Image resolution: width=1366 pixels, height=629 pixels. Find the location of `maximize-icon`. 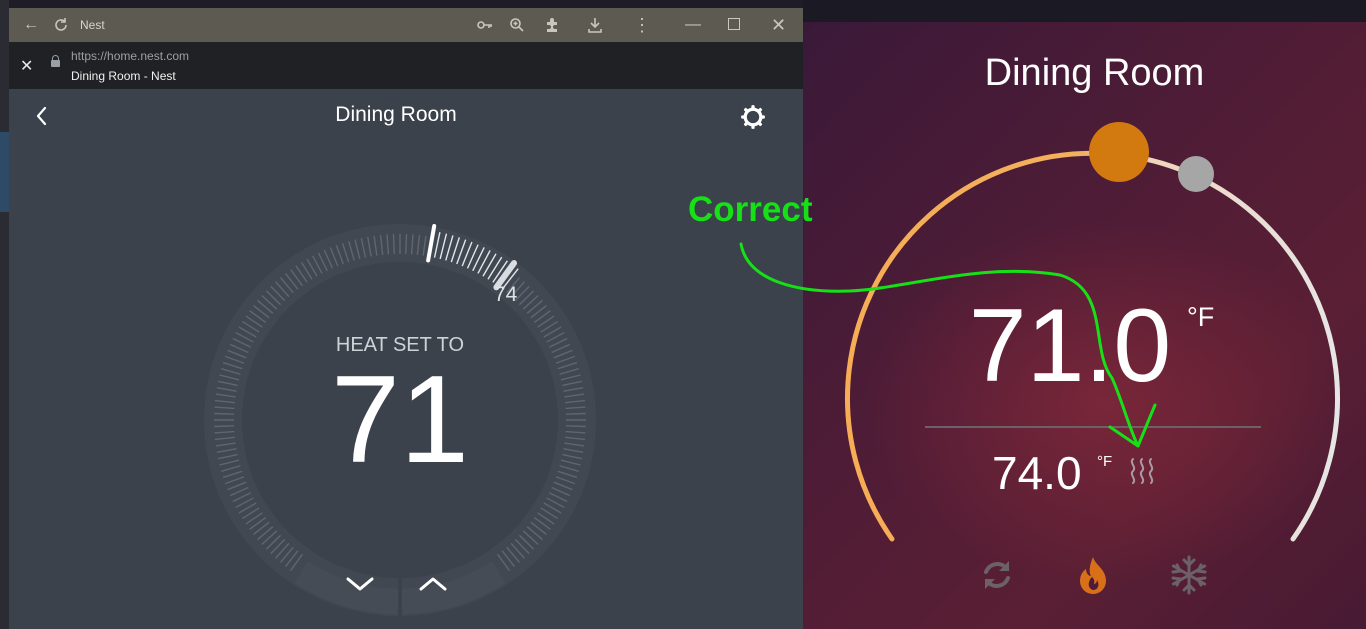

maximize-icon is located at coordinates (734, 24).